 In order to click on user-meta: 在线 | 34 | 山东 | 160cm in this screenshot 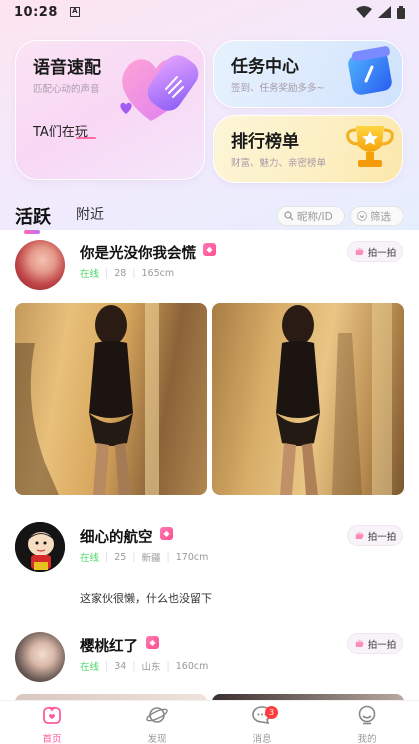, I will do `click(144, 667)`.